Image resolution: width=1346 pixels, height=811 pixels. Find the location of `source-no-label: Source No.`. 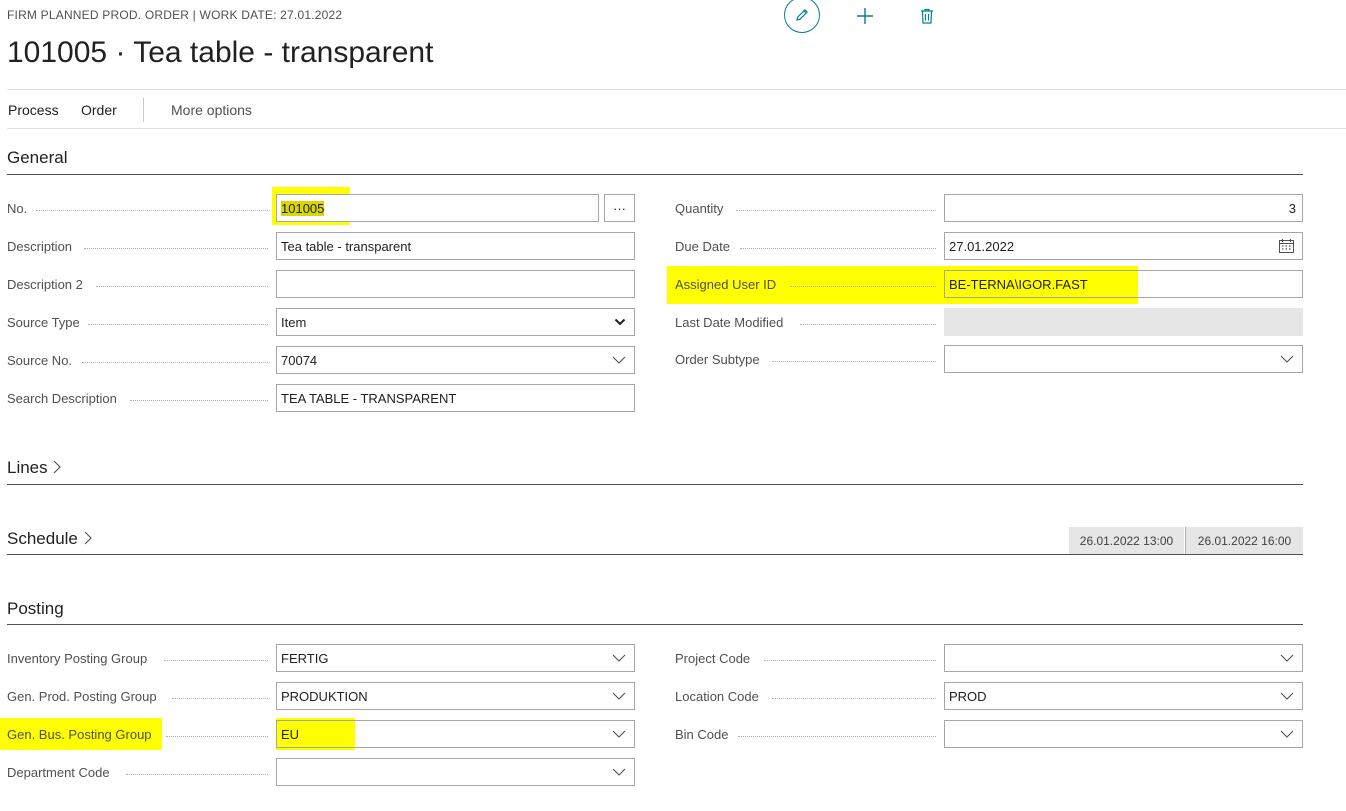

source-no-label: Source No. is located at coordinates (40, 360).